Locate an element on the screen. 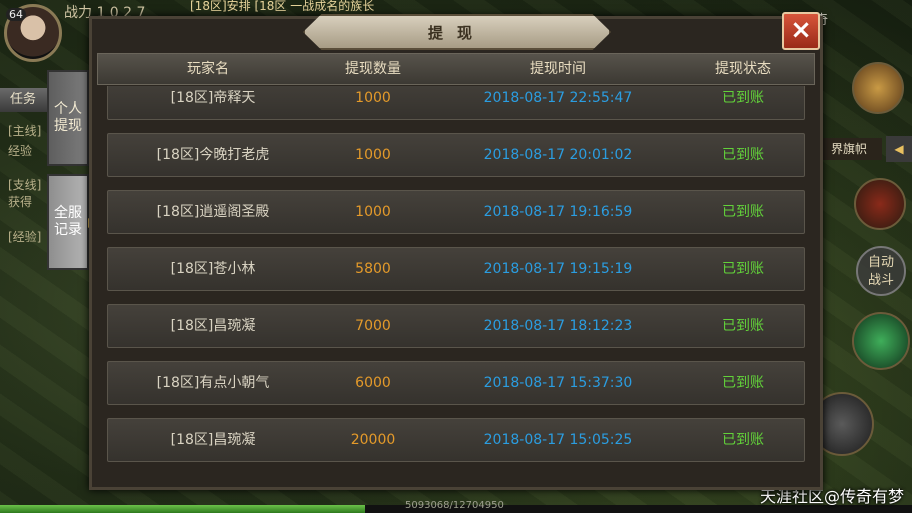 The width and height of the screenshot is (912, 513). column-header-player: 玩家名 is located at coordinates (208, 69).